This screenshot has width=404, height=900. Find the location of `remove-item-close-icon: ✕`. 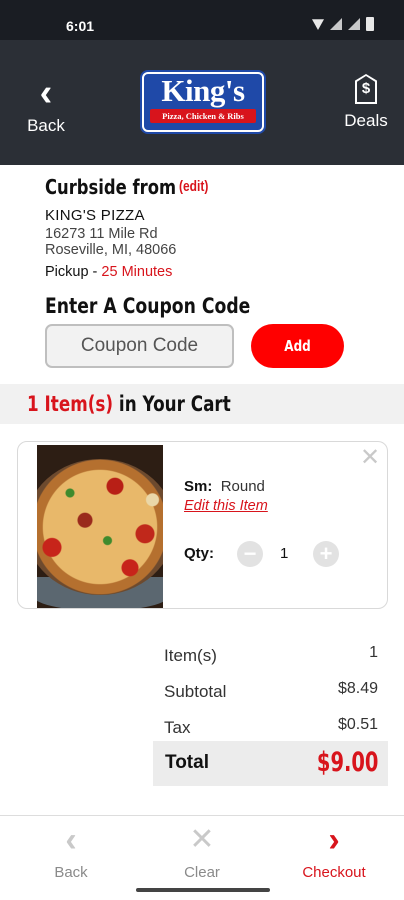

remove-item-close-icon: ✕ is located at coordinates (370, 458).